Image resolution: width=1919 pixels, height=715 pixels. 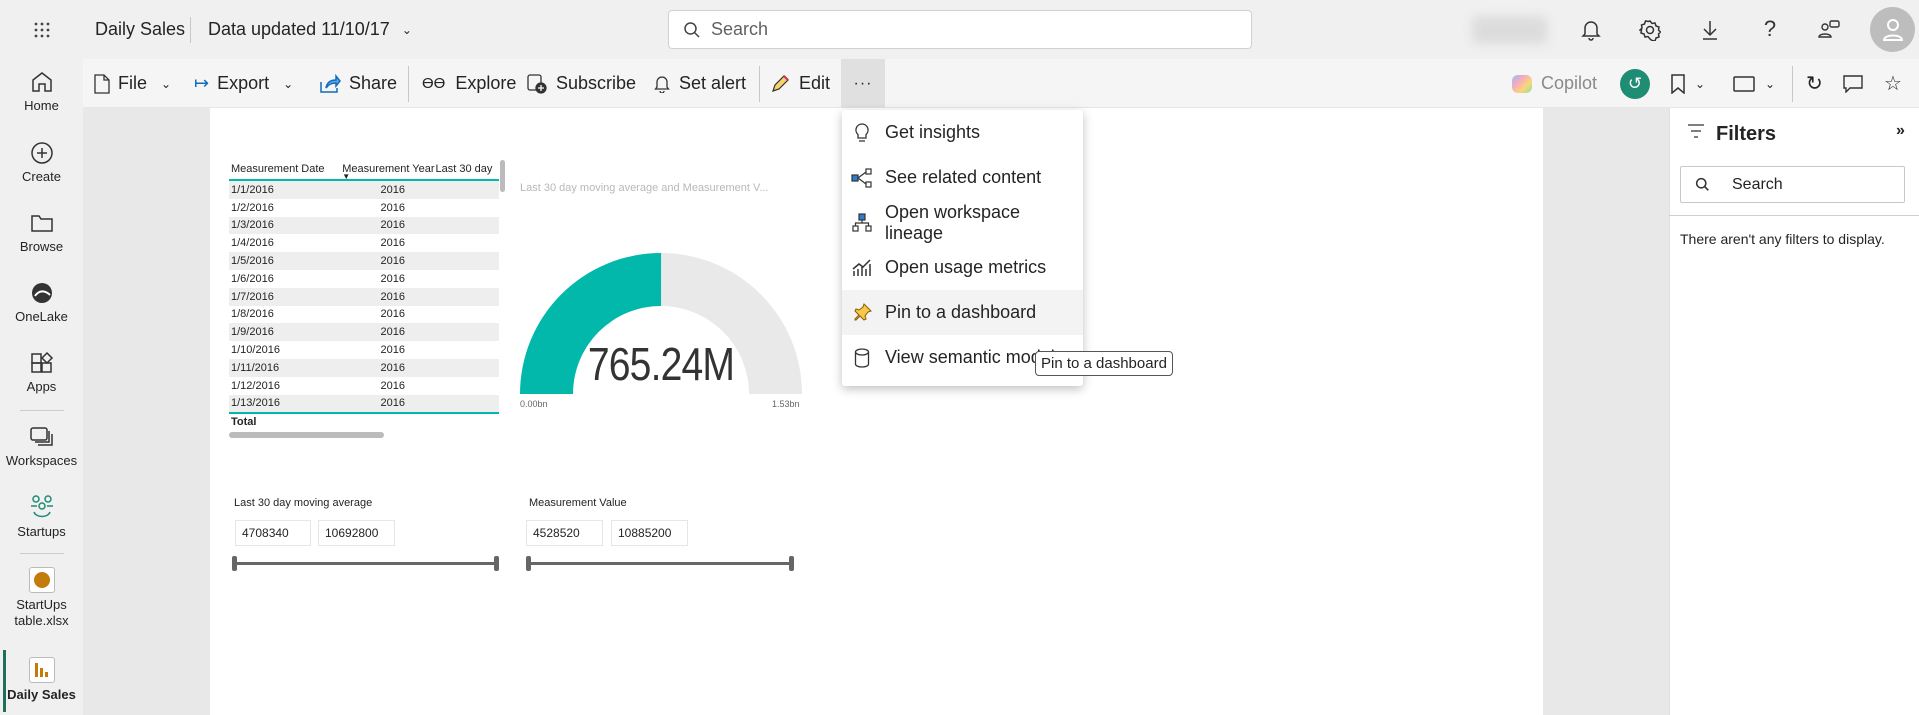 What do you see at coordinates (649, 533) in the screenshot?
I see `slicer-max-input: 10885200` at bounding box center [649, 533].